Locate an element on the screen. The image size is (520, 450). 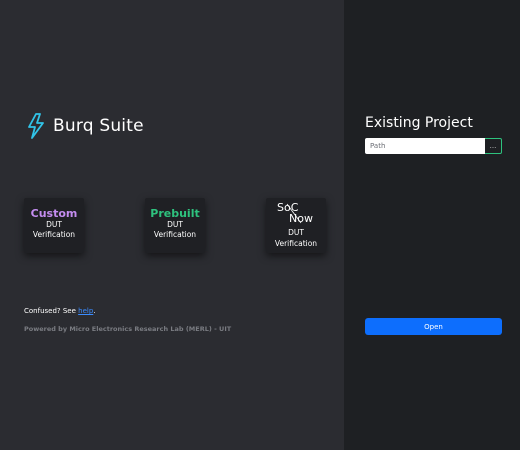
lightning-bolt-icon is located at coordinates (36, 126).